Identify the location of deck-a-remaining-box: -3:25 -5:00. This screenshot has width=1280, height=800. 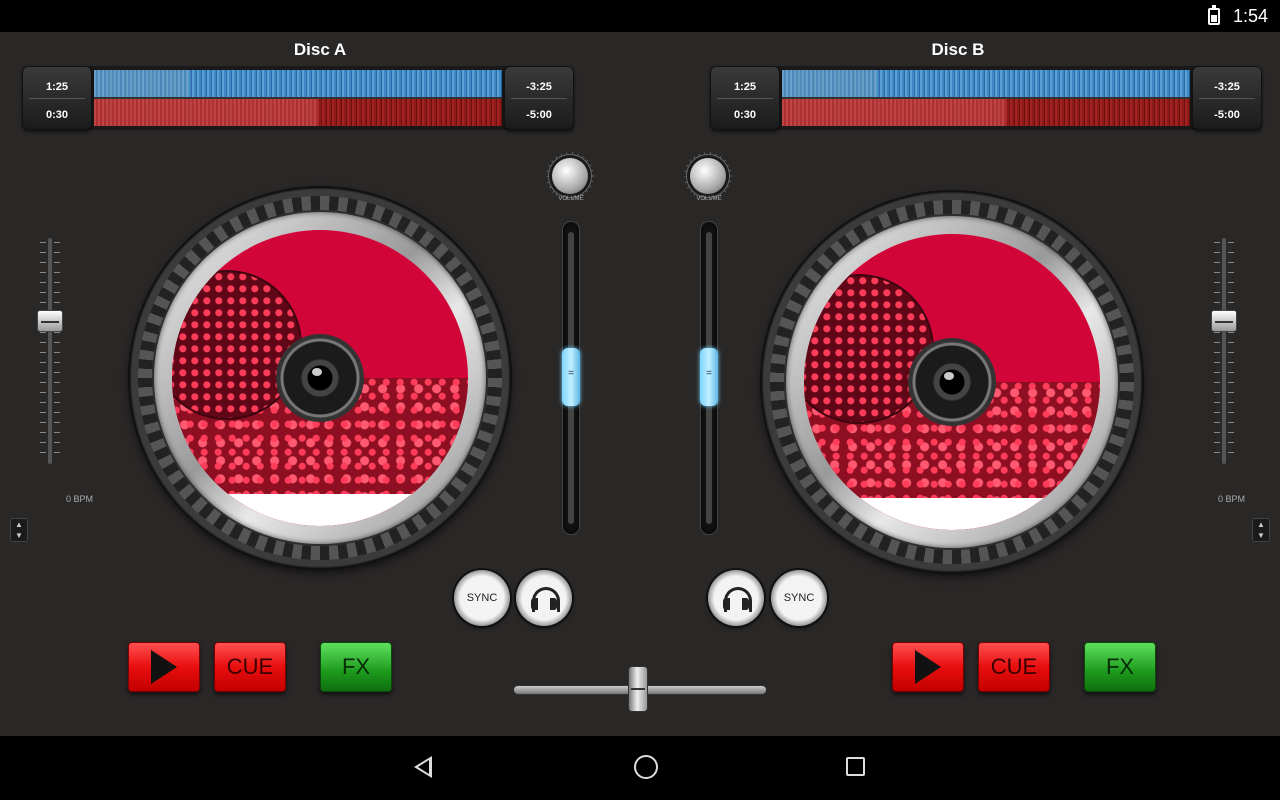
(539, 98).